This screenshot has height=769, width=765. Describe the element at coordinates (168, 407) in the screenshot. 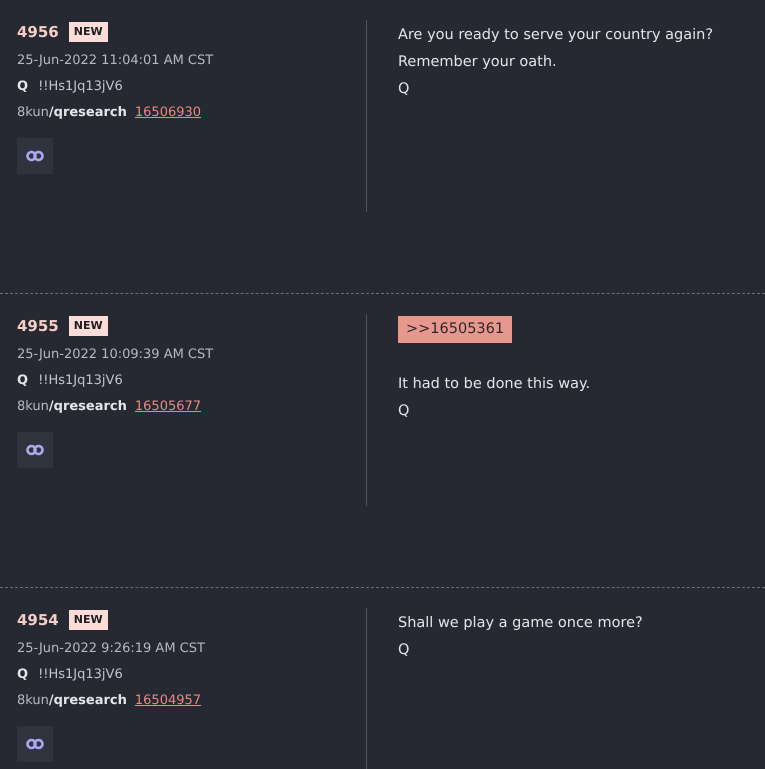

I see `post-link: 16505677` at that location.